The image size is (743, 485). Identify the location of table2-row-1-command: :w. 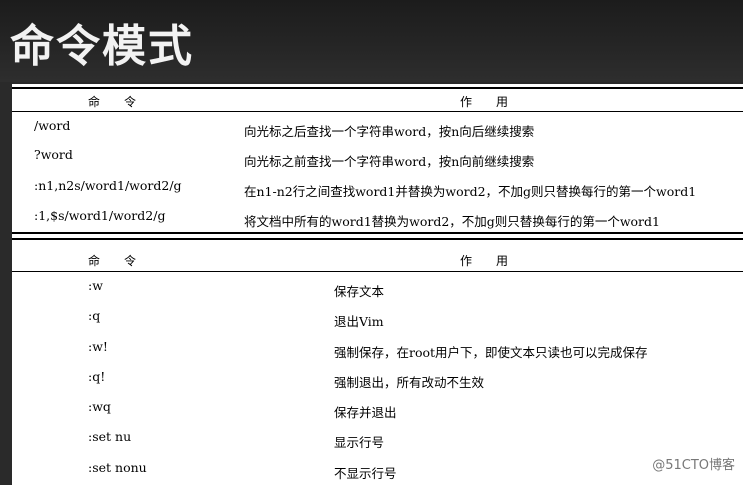
(95, 285).